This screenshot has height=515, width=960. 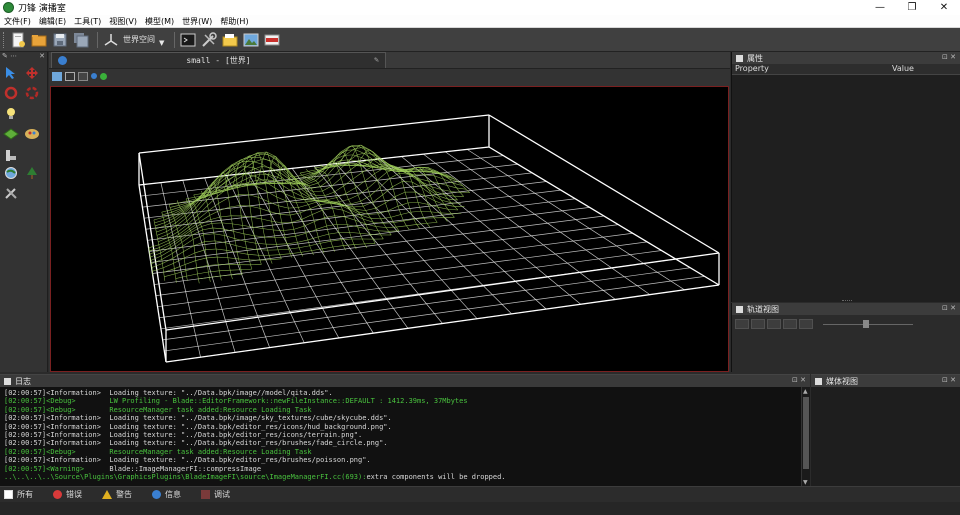 I want to click on grid-toggle-icon, so click(x=70, y=76).